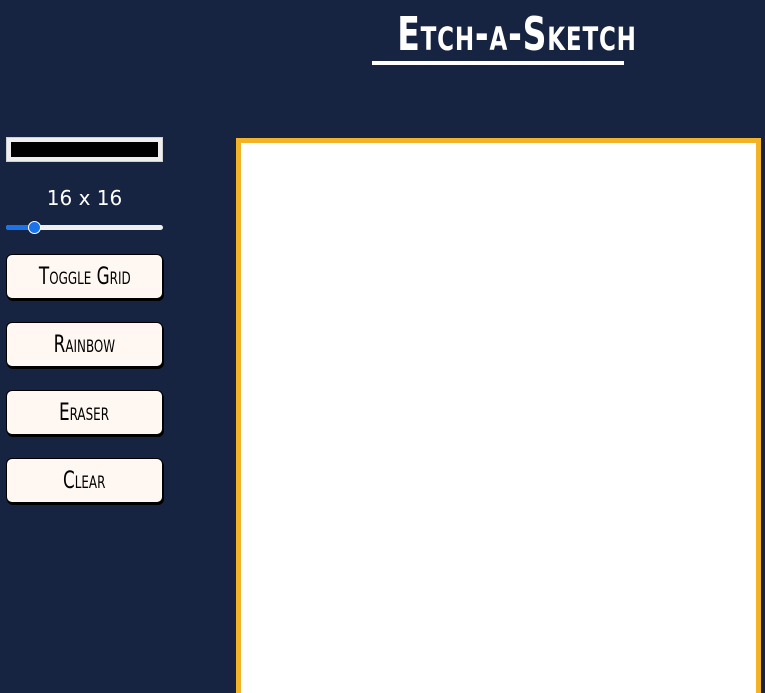 The height and width of the screenshot is (693, 765). I want to click on slider-thumb, so click(34, 227).